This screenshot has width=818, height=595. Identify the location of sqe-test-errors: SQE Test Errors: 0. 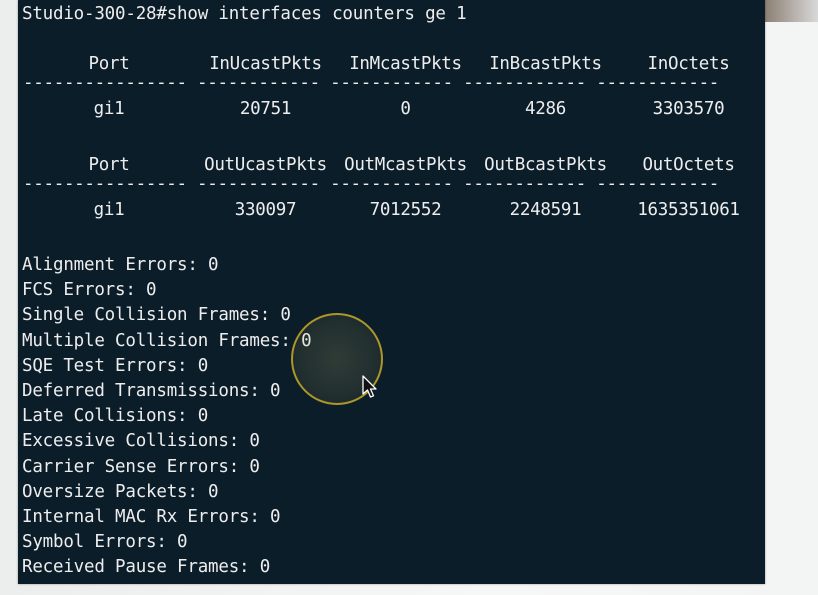
(115, 365).